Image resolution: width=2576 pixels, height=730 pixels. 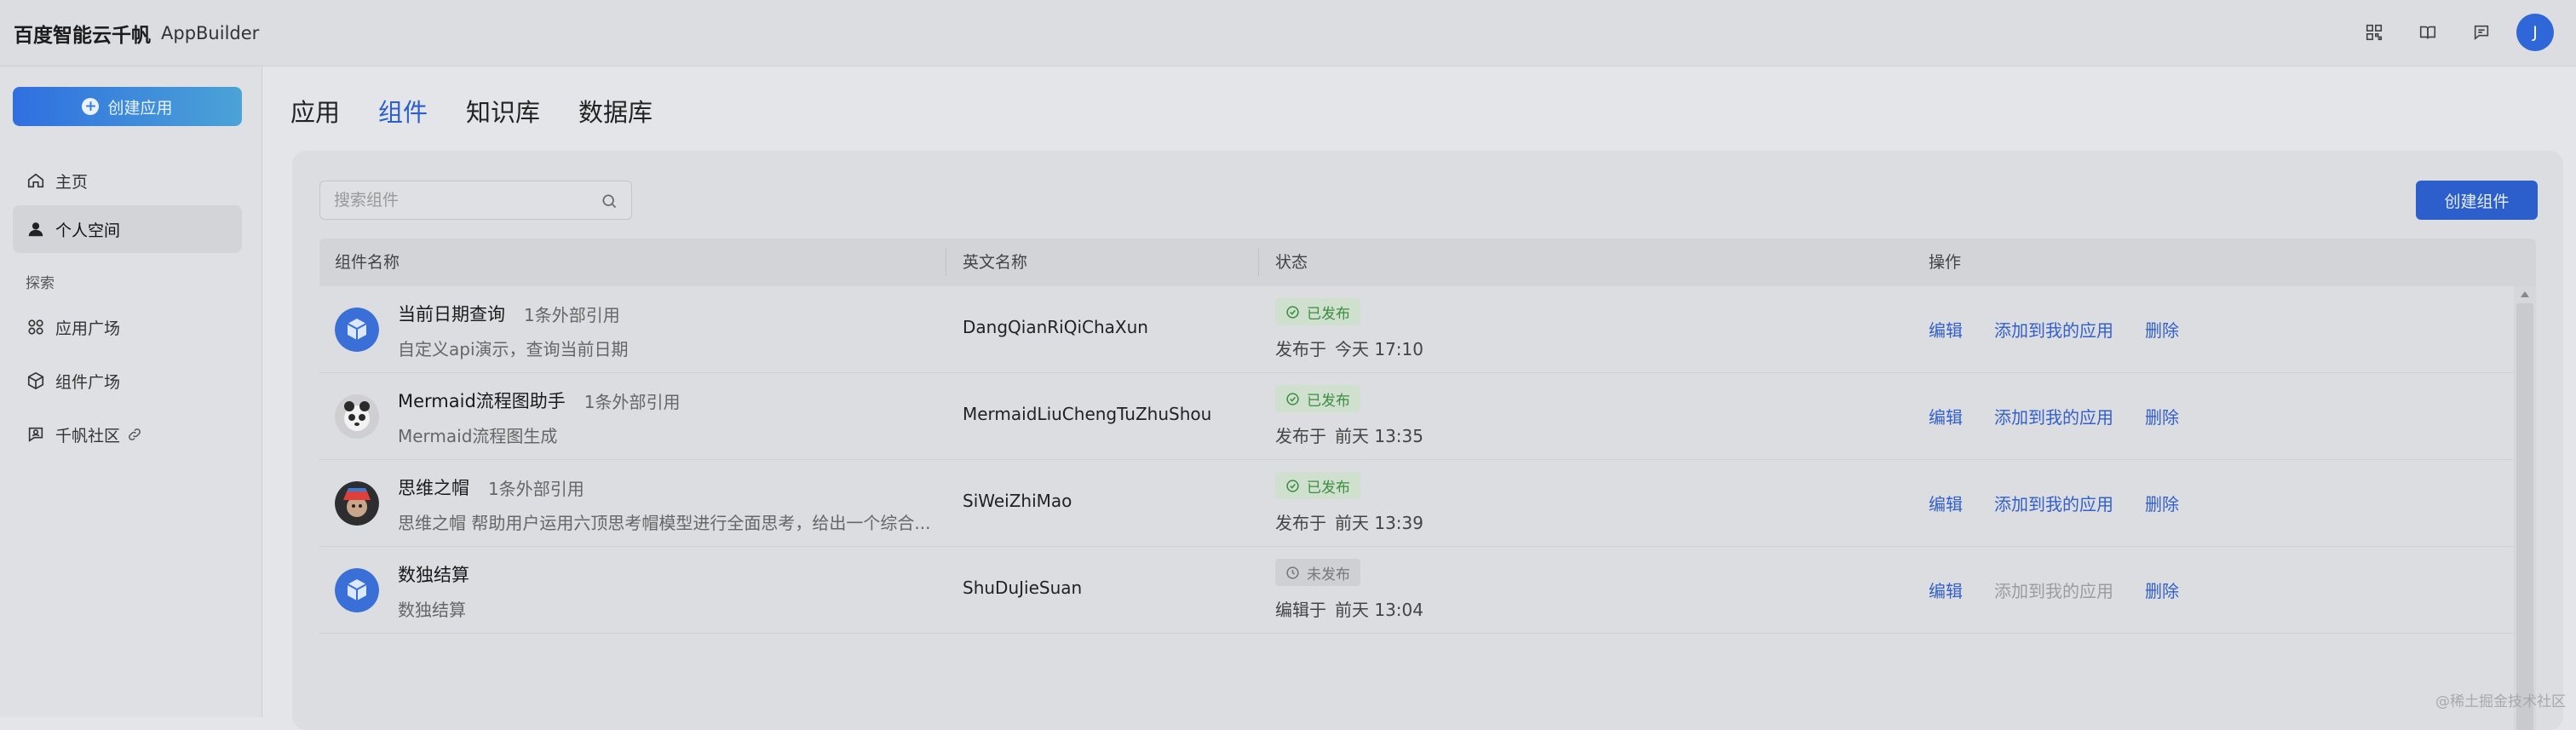 I want to click on name-line: 数独结算, so click(x=434, y=574).